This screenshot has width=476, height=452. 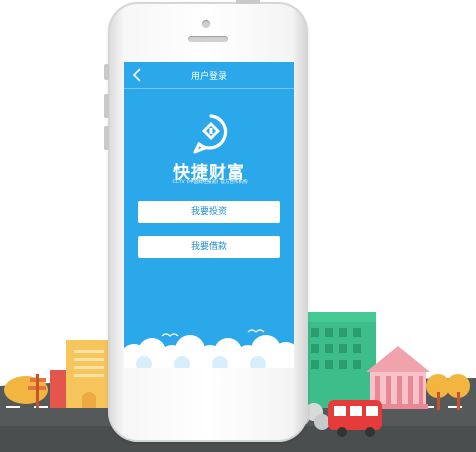 I want to click on nav-bar: 用户登录, so click(x=209, y=75).